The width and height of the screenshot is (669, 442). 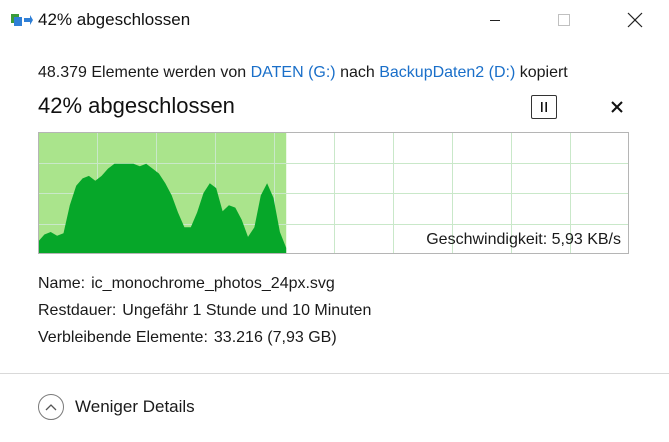 I want to click on minimize-button, so click(x=495, y=20).